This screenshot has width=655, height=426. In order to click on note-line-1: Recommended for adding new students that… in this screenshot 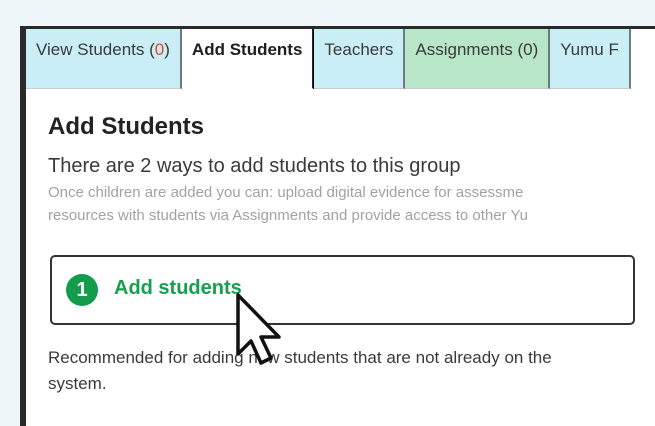, I will do `click(300, 357)`.